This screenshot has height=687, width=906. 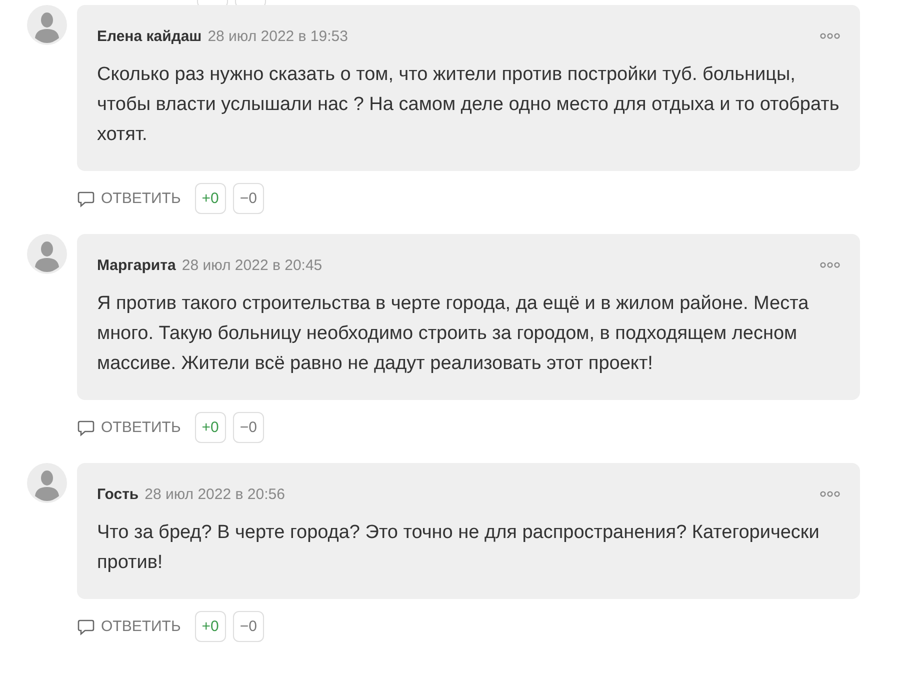 What do you see at coordinates (252, 265) in the screenshot?
I see `comment-date: 28 июл 2022 в 20:45` at bounding box center [252, 265].